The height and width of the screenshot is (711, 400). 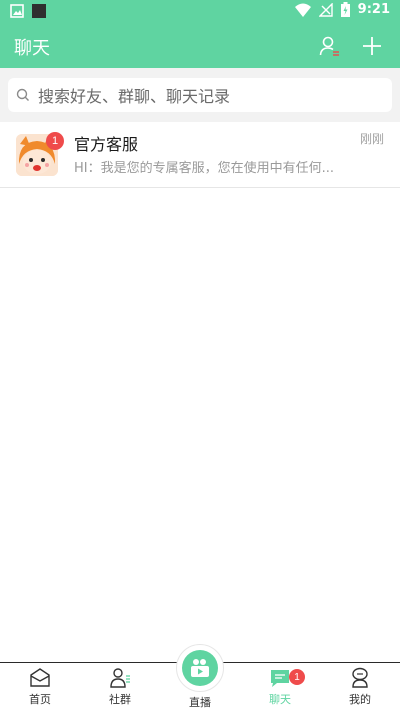 I want to click on profile-icon, so click(x=360, y=677).